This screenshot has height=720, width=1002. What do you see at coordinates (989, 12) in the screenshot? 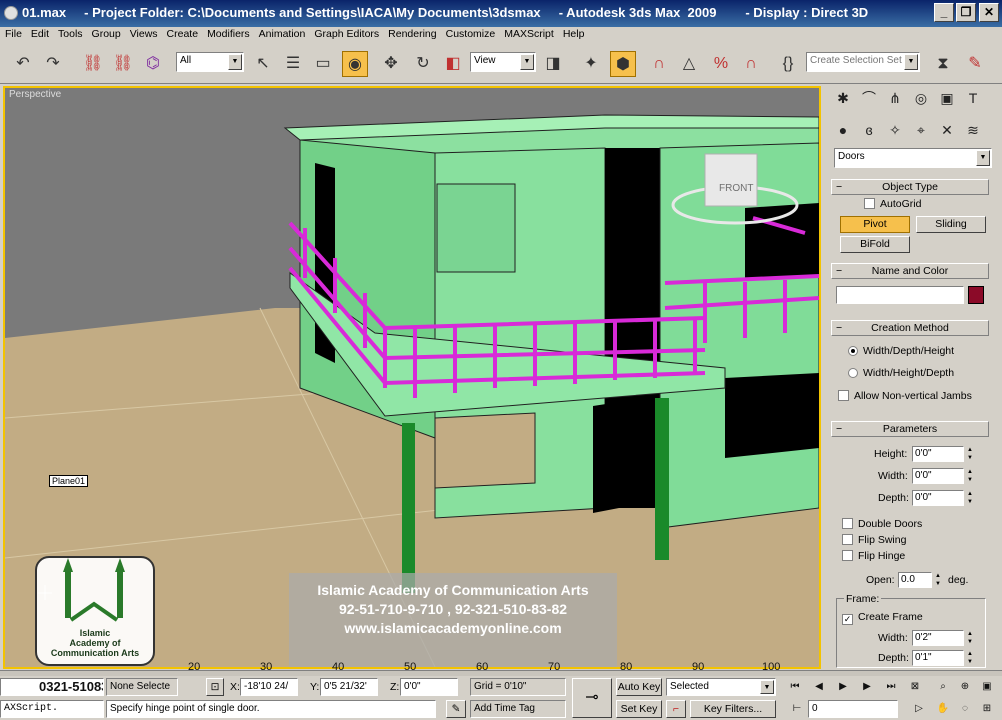
I see `close-button: ✕` at bounding box center [989, 12].